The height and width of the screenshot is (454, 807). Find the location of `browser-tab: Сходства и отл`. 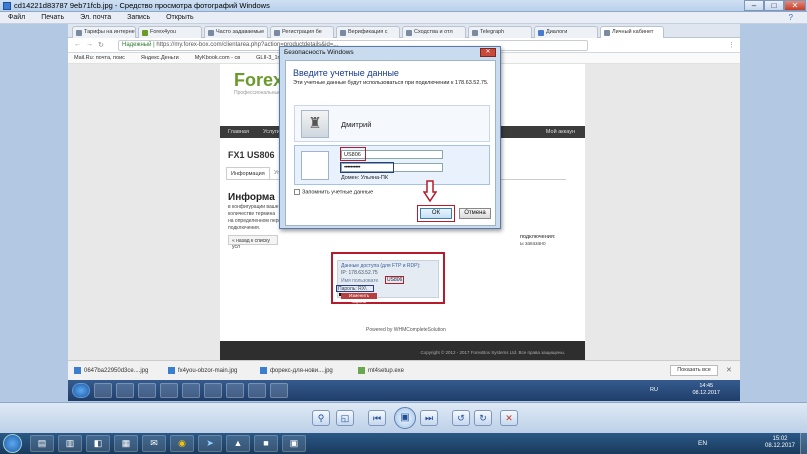

browser-tab: Сходства и отл is located at coordinates (434, 32).